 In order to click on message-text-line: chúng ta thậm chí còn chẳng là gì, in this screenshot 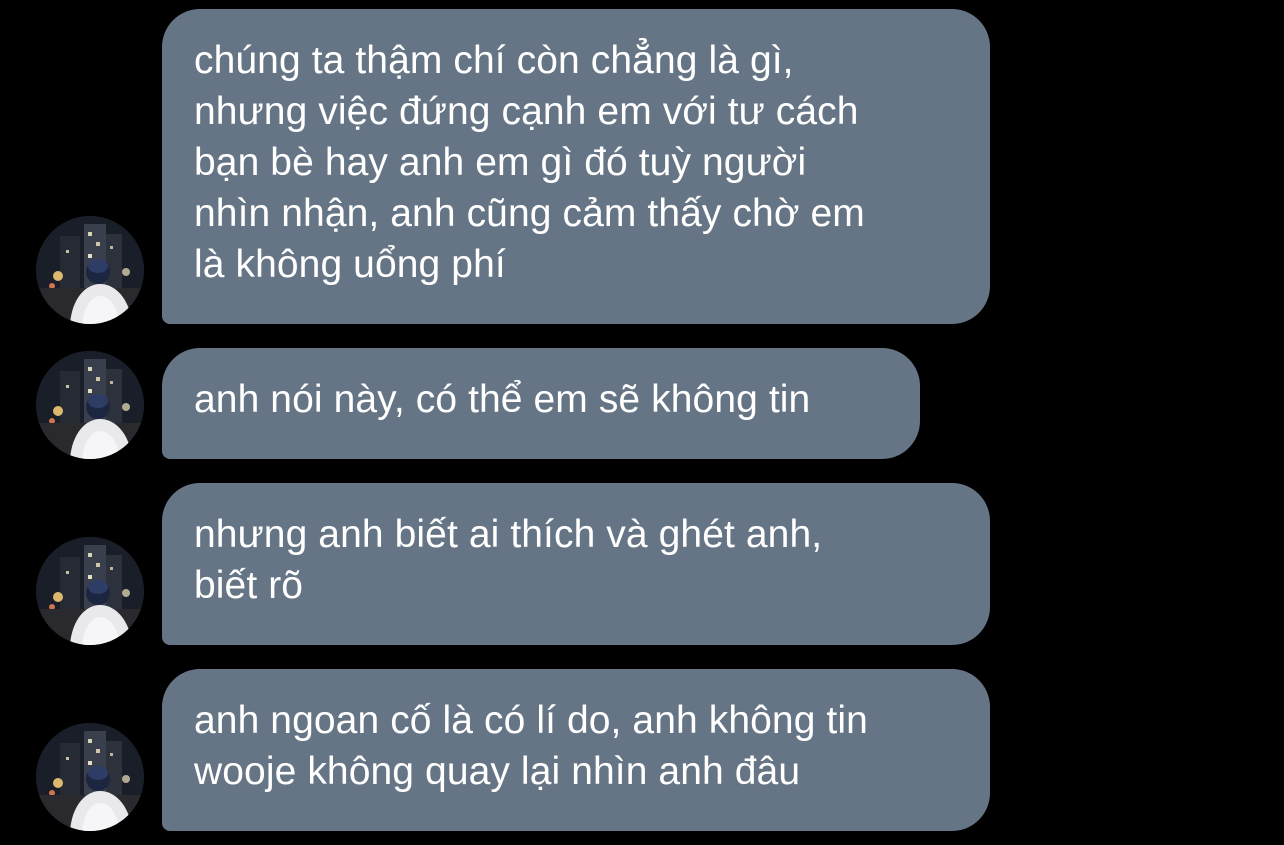, I will do `click(494, 60)`.